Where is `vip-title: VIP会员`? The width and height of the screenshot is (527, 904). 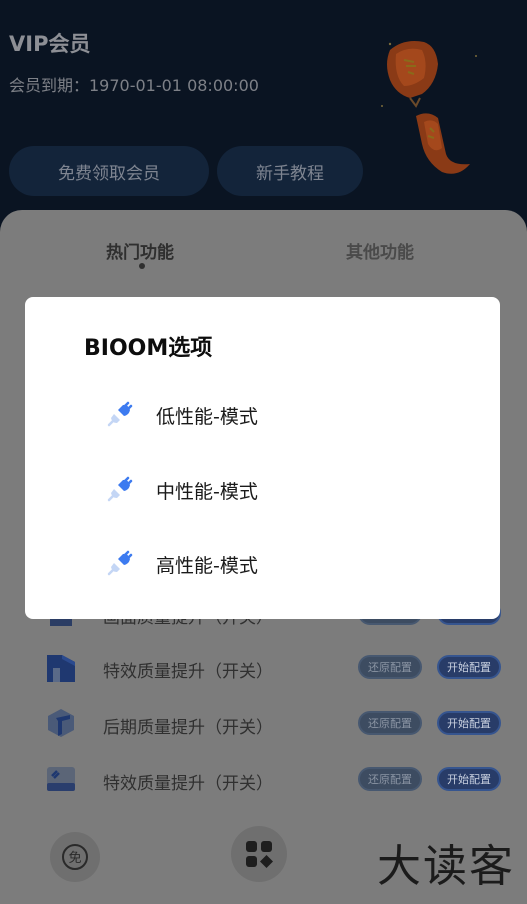 vip-title: VIP会员 is located at coordinates (50, 44).